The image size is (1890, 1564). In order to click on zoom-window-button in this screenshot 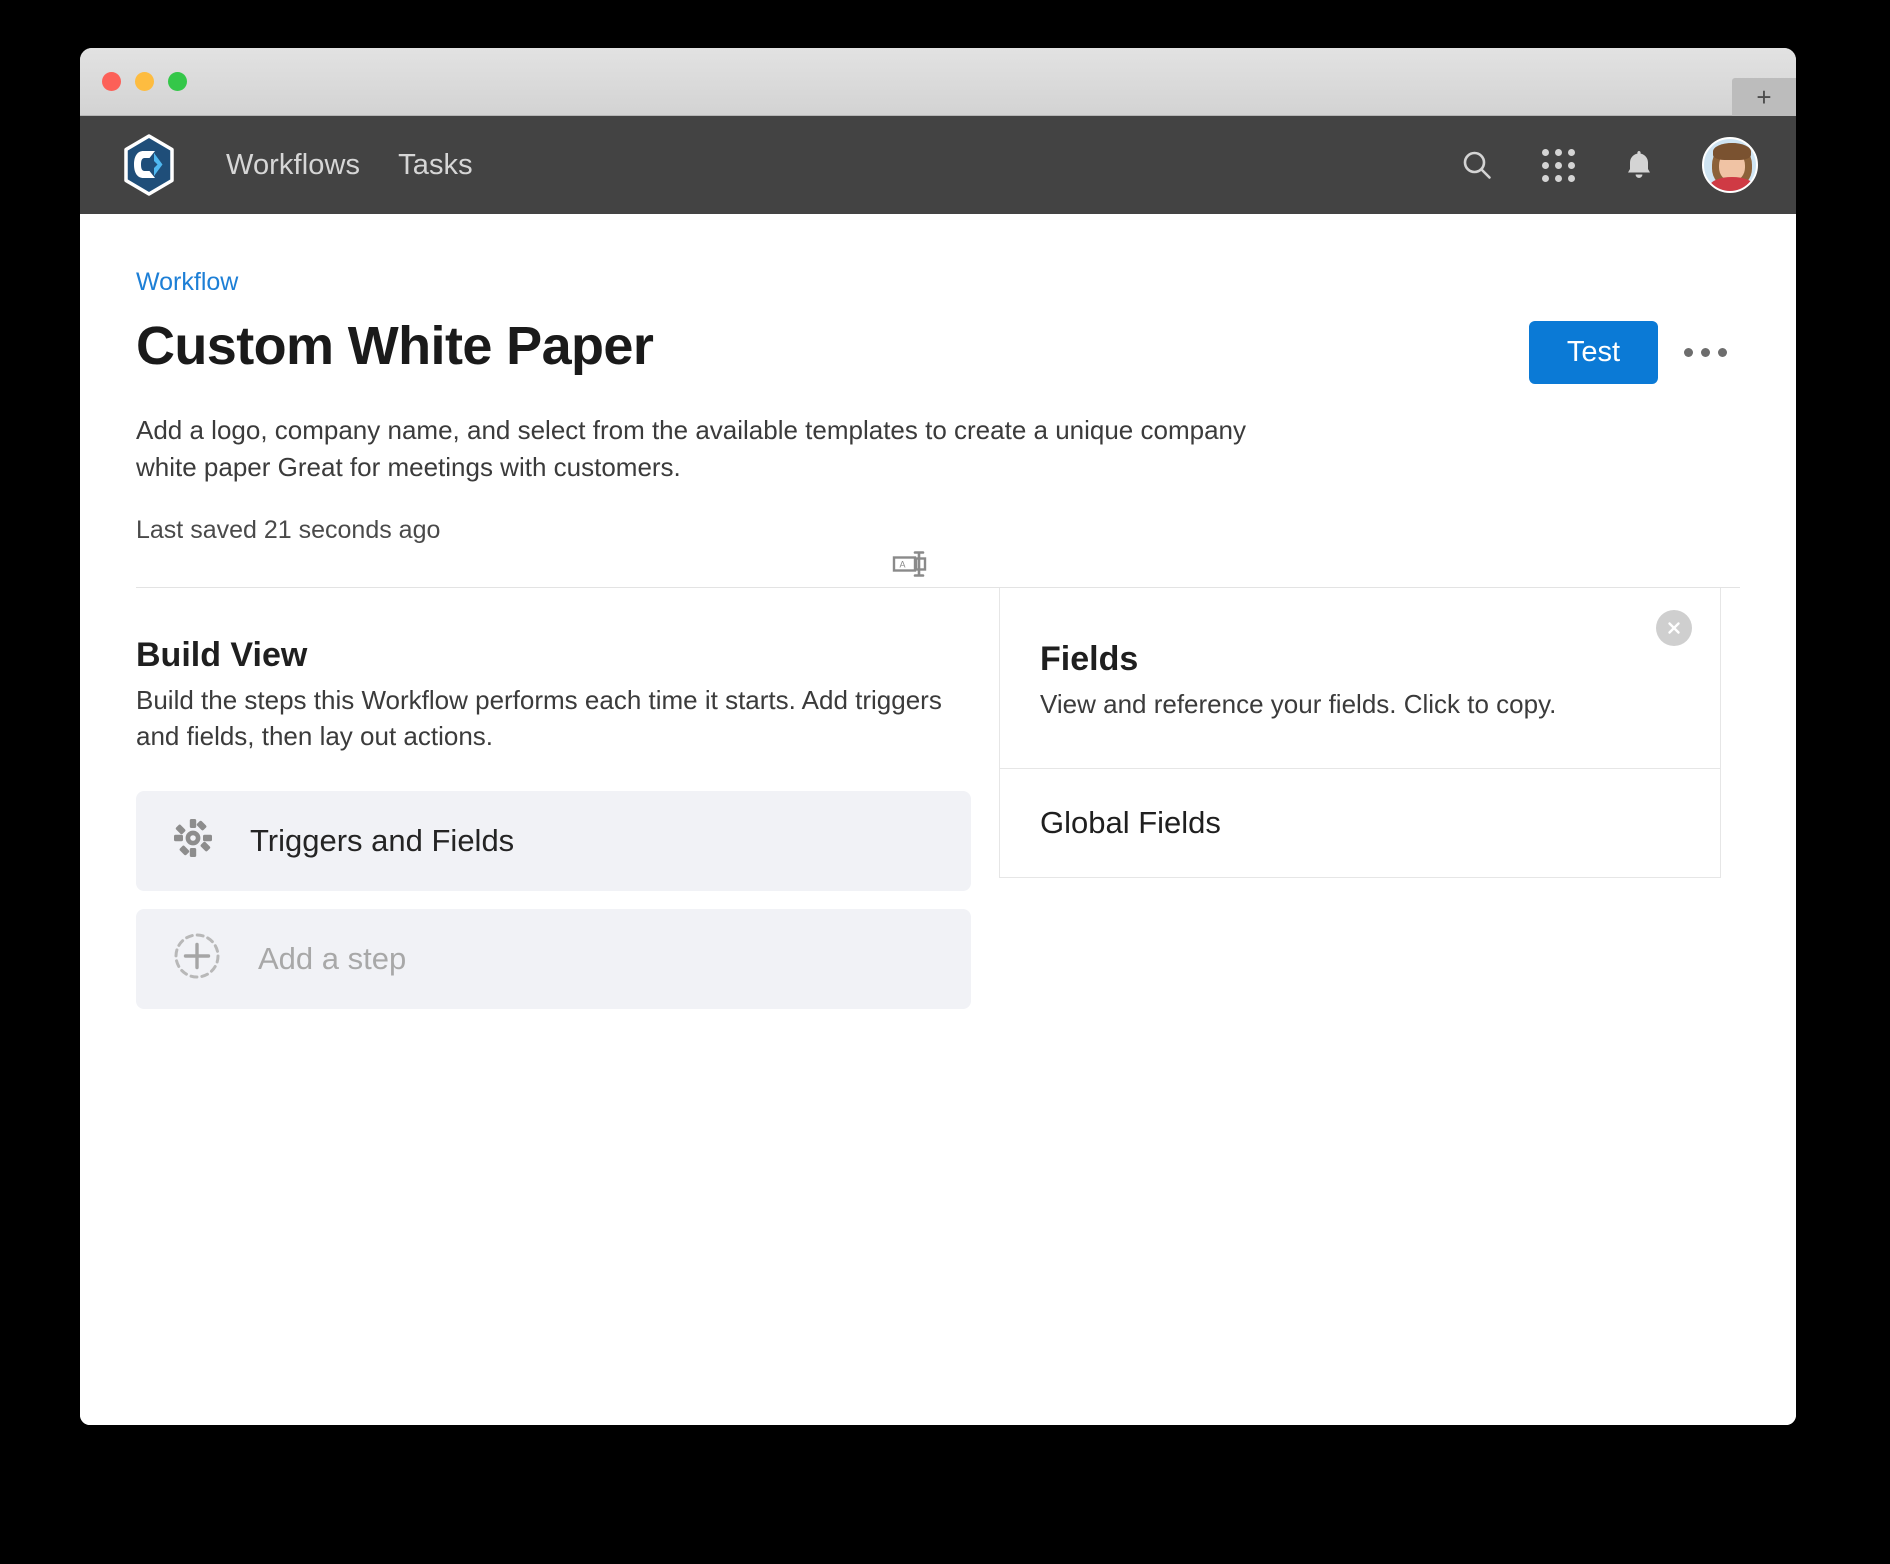, I will do `click(177, 81)`.